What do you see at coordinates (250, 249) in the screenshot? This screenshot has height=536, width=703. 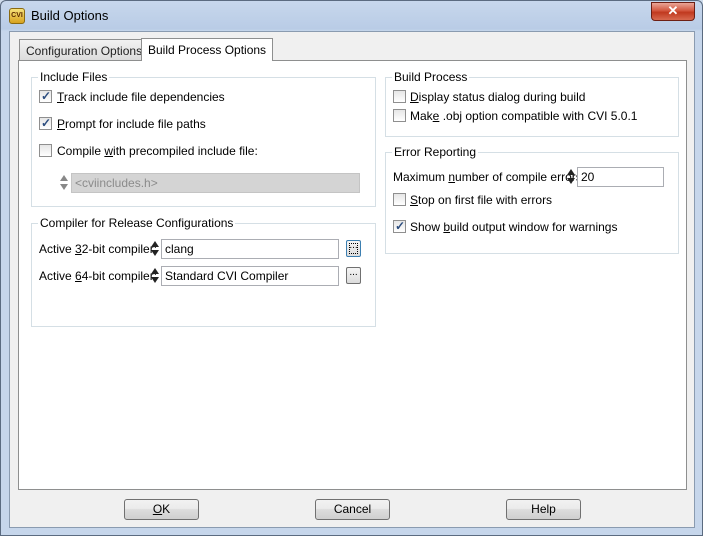 I see `active-32bit-field: clang` at bounding box center [250, 249].